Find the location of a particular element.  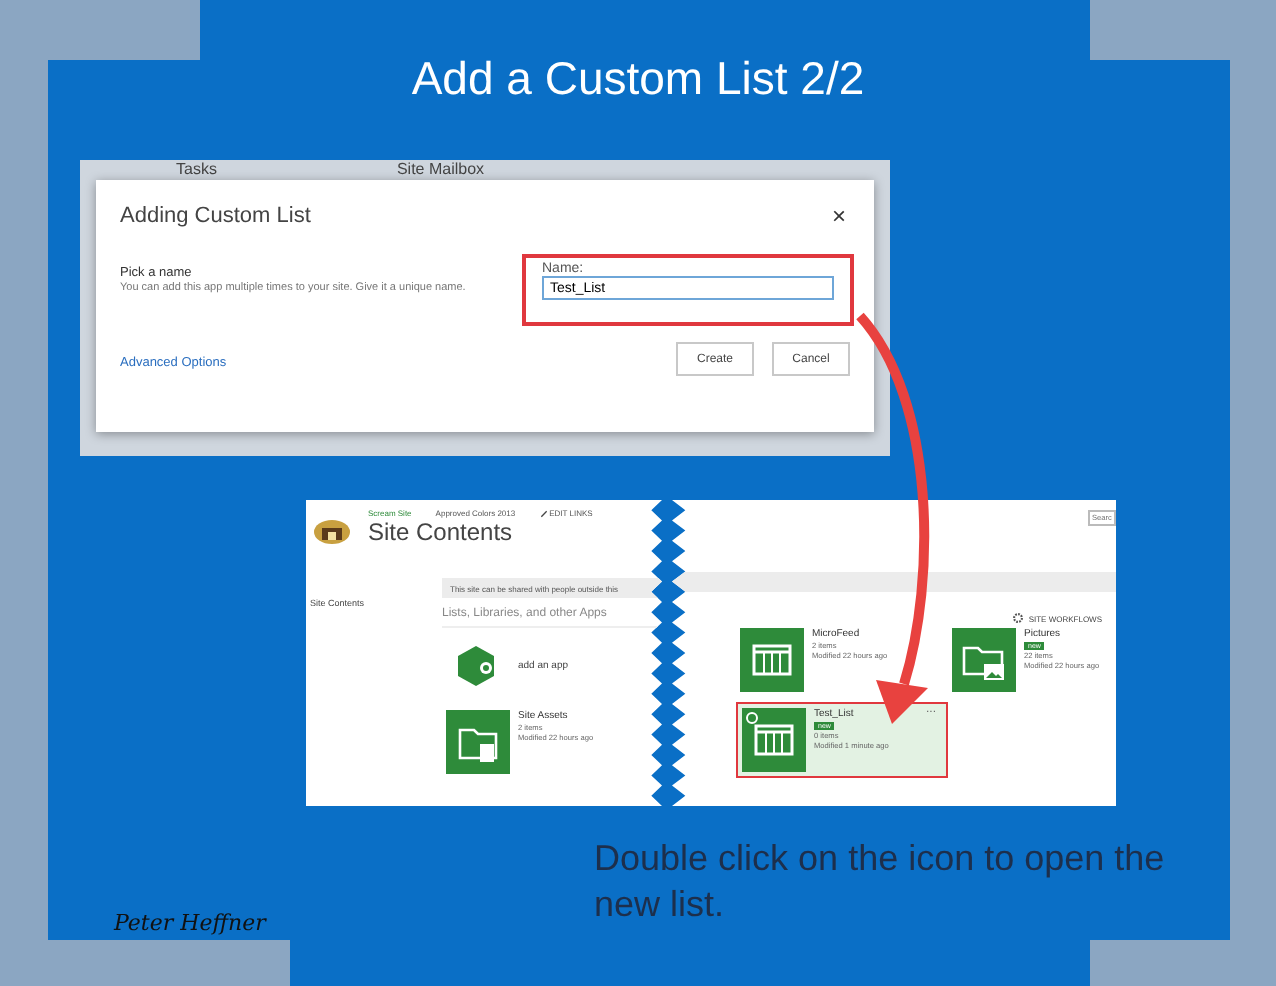

folder-icon is located at coordinates (478, 742).